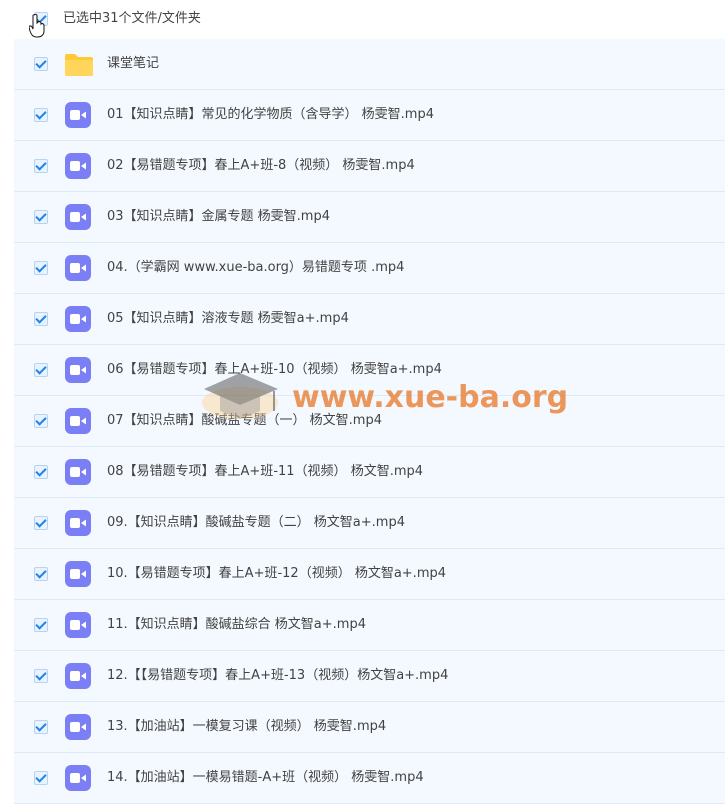 The height and width of the screenshot is (804, 725). I want to click on file-name: 09.【知识点睛】酸碱盐专题（二） 杨文智a+.mp4, so click(256, 523).